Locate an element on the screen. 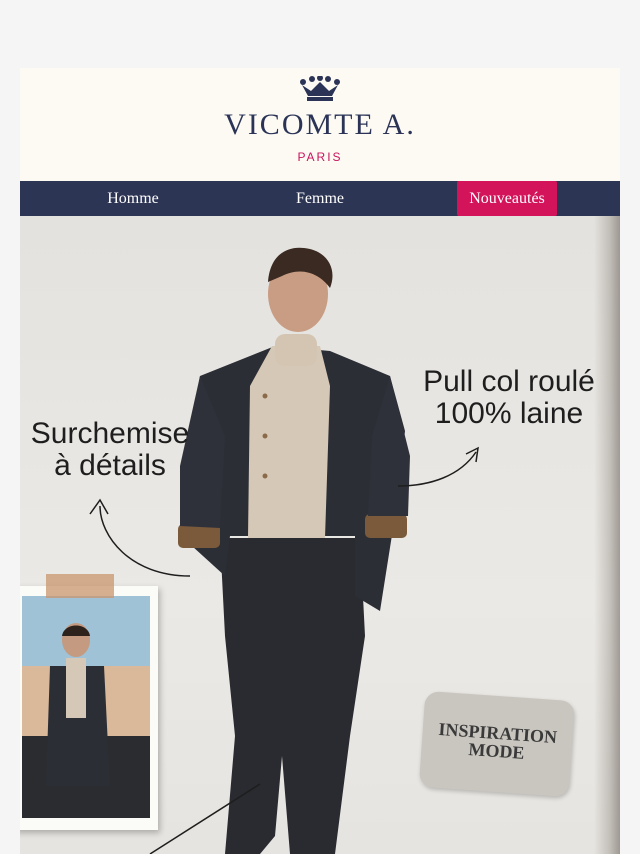 This screenshot has height=854, width=640. brand-header: VICOMTE A. PARIS is located at coordinates (320, 124).